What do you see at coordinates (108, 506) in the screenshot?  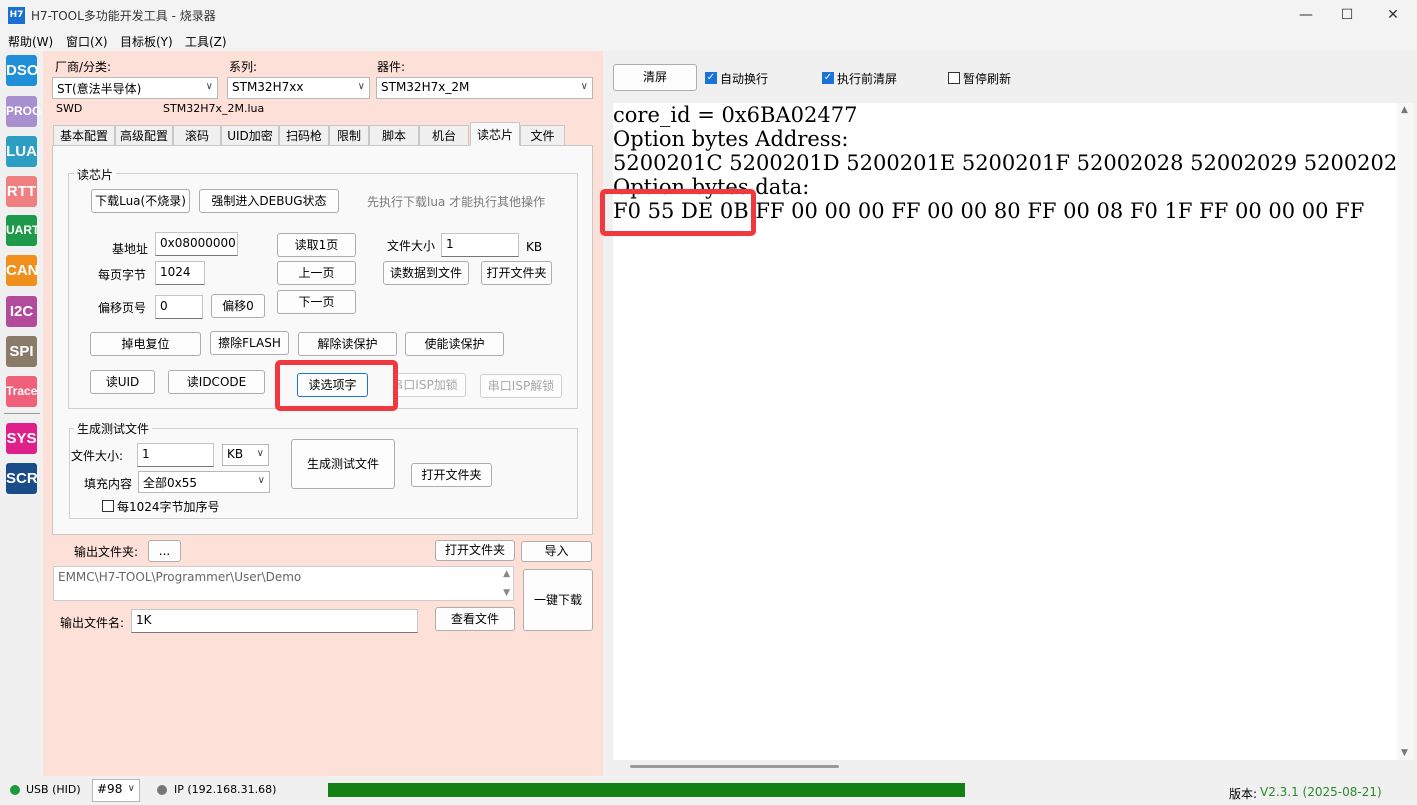 I see `seq-checkbox` at bounding box center [108, 506].